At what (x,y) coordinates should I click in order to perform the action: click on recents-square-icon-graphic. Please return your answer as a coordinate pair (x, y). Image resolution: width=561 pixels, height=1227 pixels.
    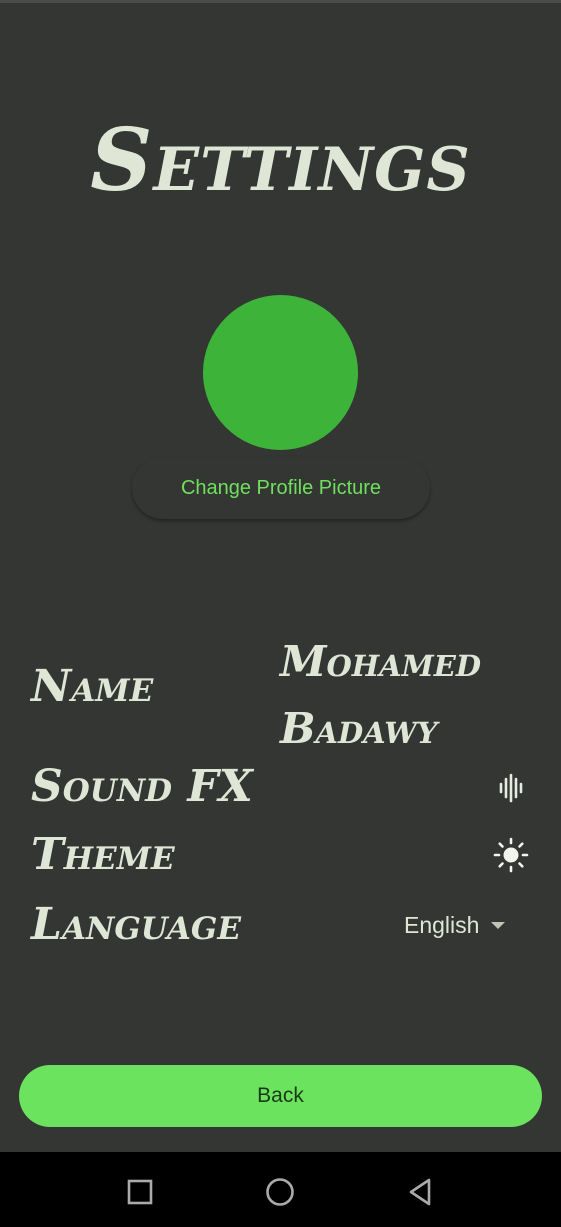
    Looking at the image, I should click on (140, 1192).